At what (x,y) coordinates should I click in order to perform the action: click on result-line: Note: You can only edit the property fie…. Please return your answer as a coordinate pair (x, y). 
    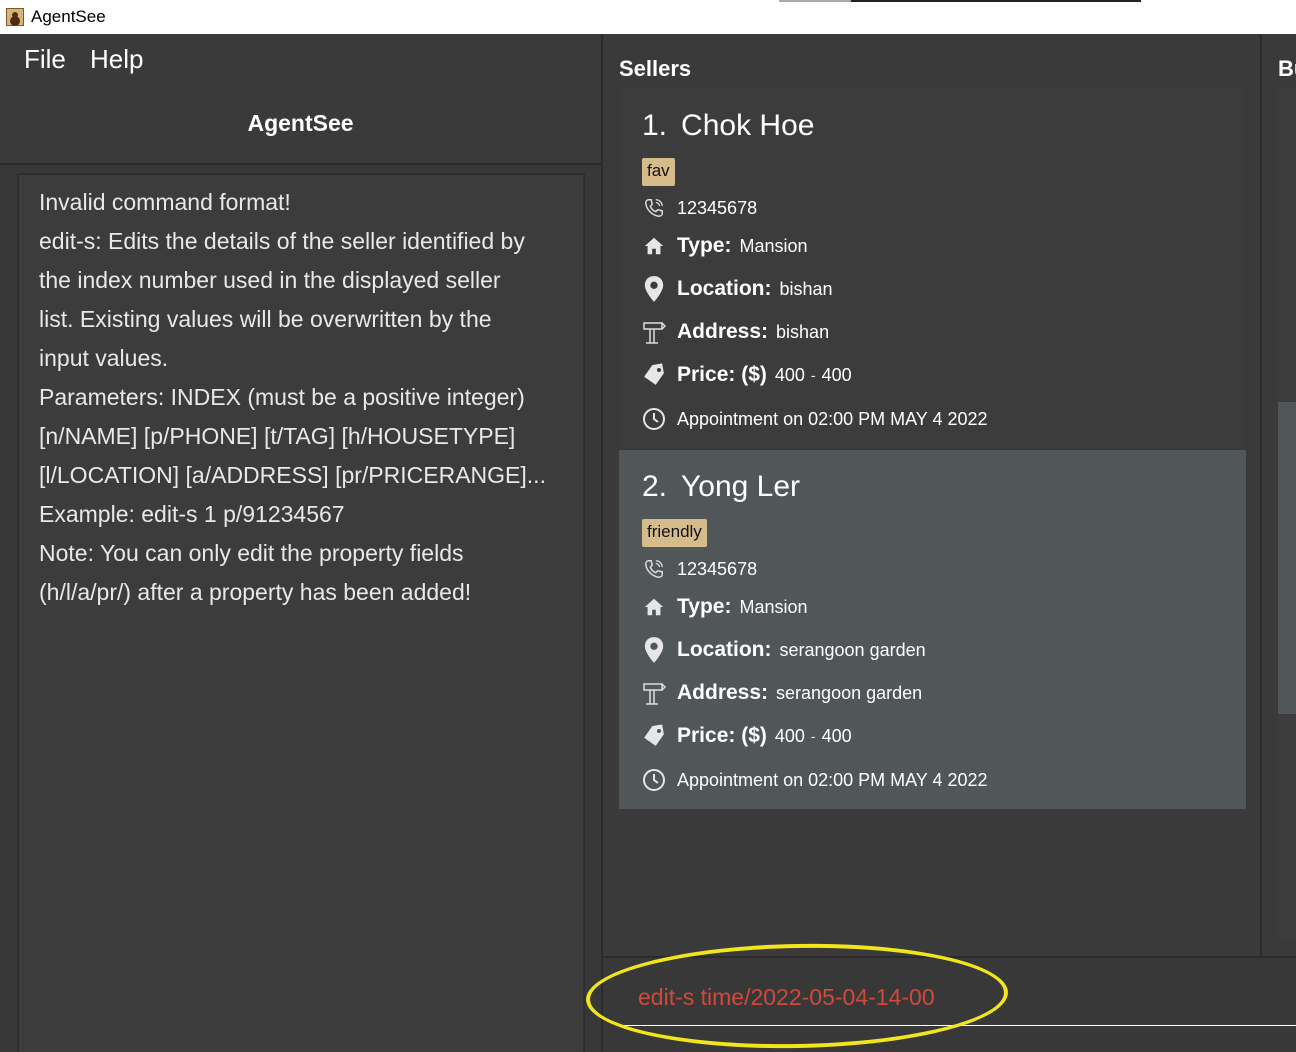
    Looking at the image, I should click on (251, 553).